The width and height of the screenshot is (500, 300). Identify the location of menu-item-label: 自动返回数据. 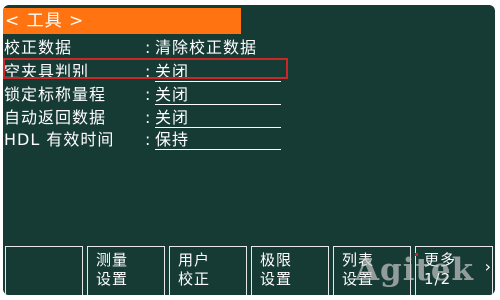
(55, 117).